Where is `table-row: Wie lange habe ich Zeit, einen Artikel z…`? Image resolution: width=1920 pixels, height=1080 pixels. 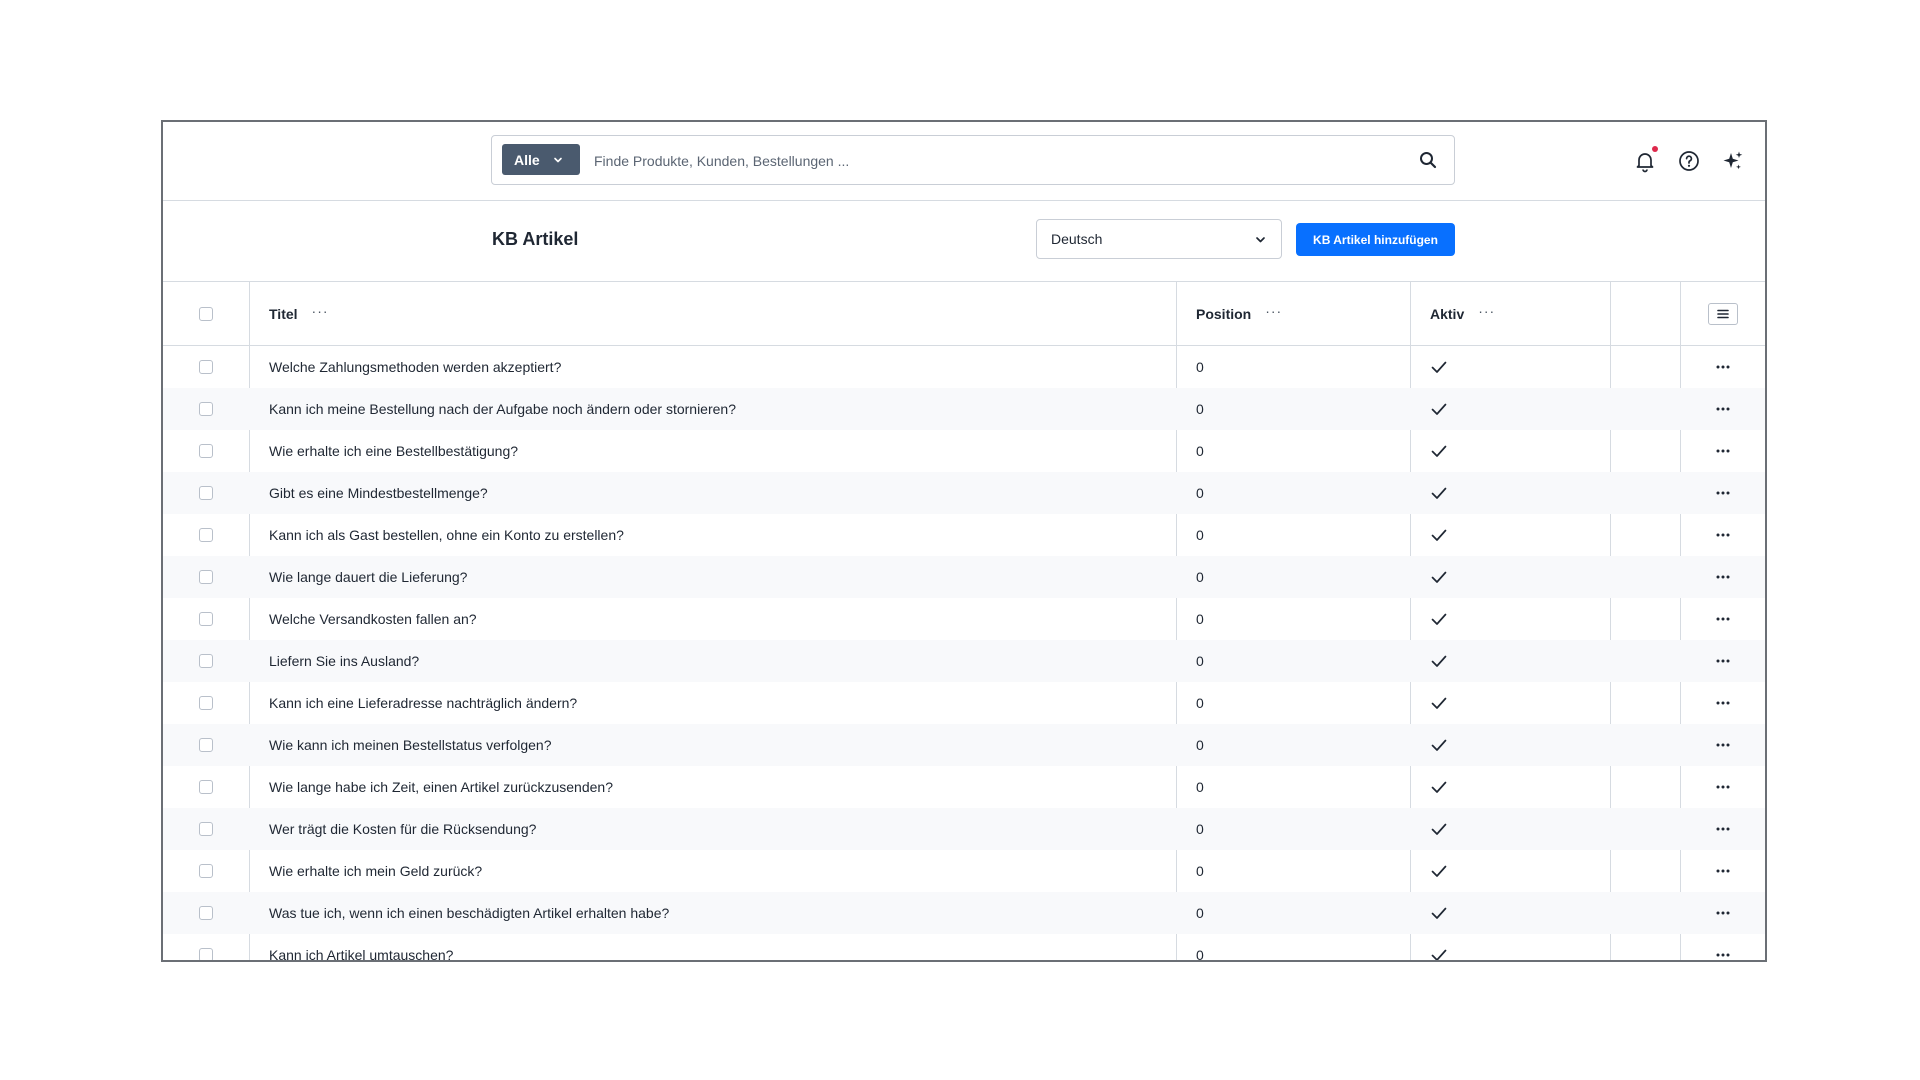 table-row: Wie lange habe ich Zeit, einen Artikel z… is located at coordinates (964, 787).